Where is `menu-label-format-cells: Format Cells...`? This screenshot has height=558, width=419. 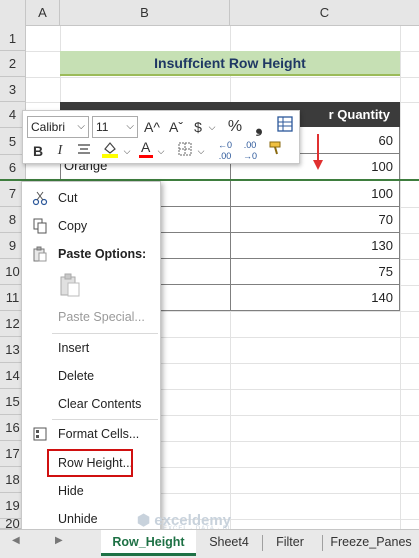
menu-label-format-cells: Format Cells... is located at coordinates (99, 434).